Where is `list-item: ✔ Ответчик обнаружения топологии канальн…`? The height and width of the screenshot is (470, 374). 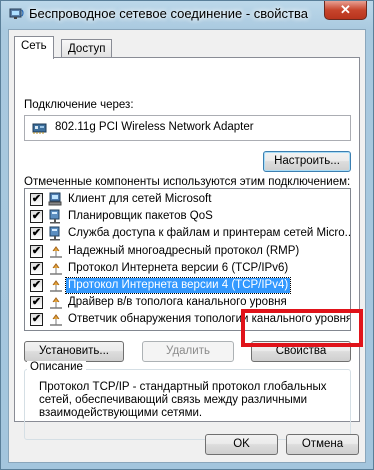
list-item: ✔ Ответчик обнаружения топологии канальн… is located at coordinates (187, 319).